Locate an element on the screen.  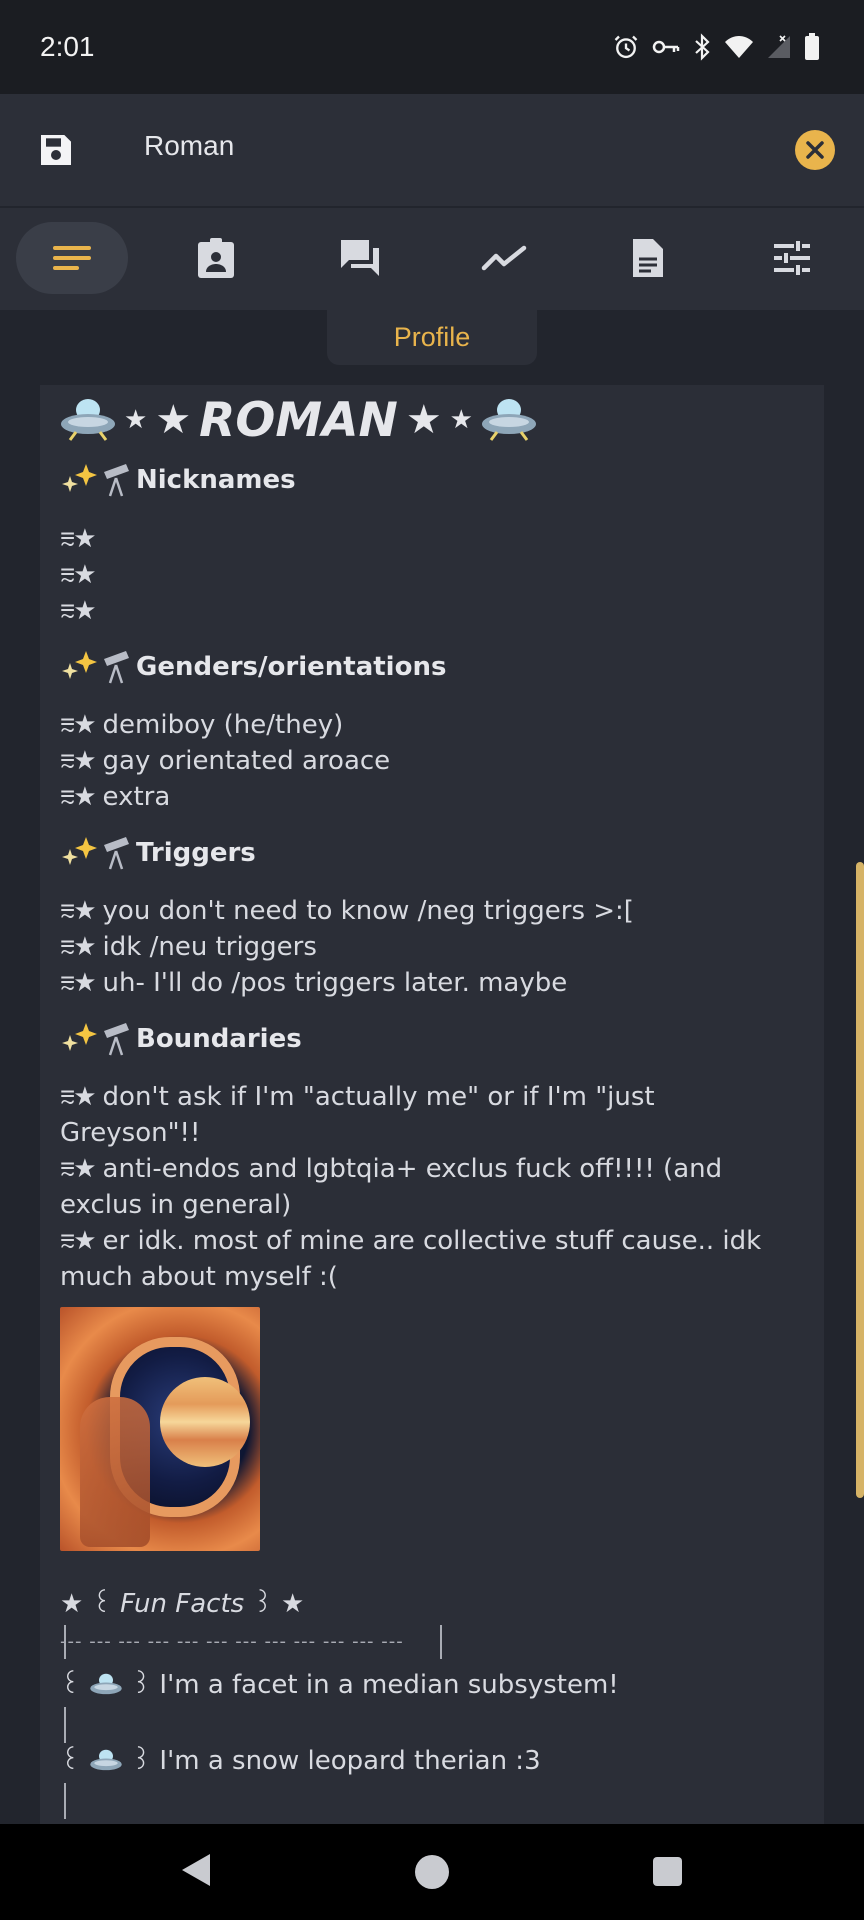
section-header-genders: Genders/orientations is located at coordinates (253, 667).